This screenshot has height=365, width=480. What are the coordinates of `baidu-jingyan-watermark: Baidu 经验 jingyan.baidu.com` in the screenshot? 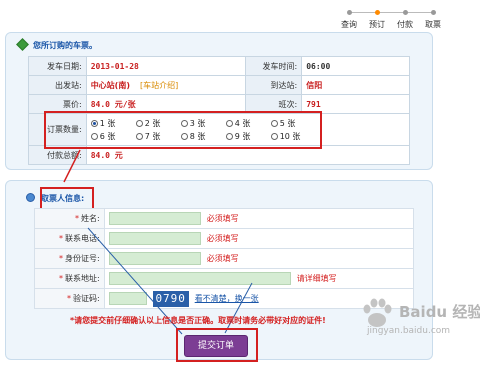 It's located at (418, 320).